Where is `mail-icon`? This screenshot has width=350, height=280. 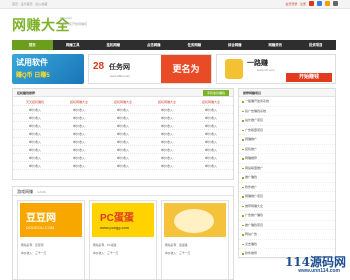
mail-icon is located at coordinates (335, 3).